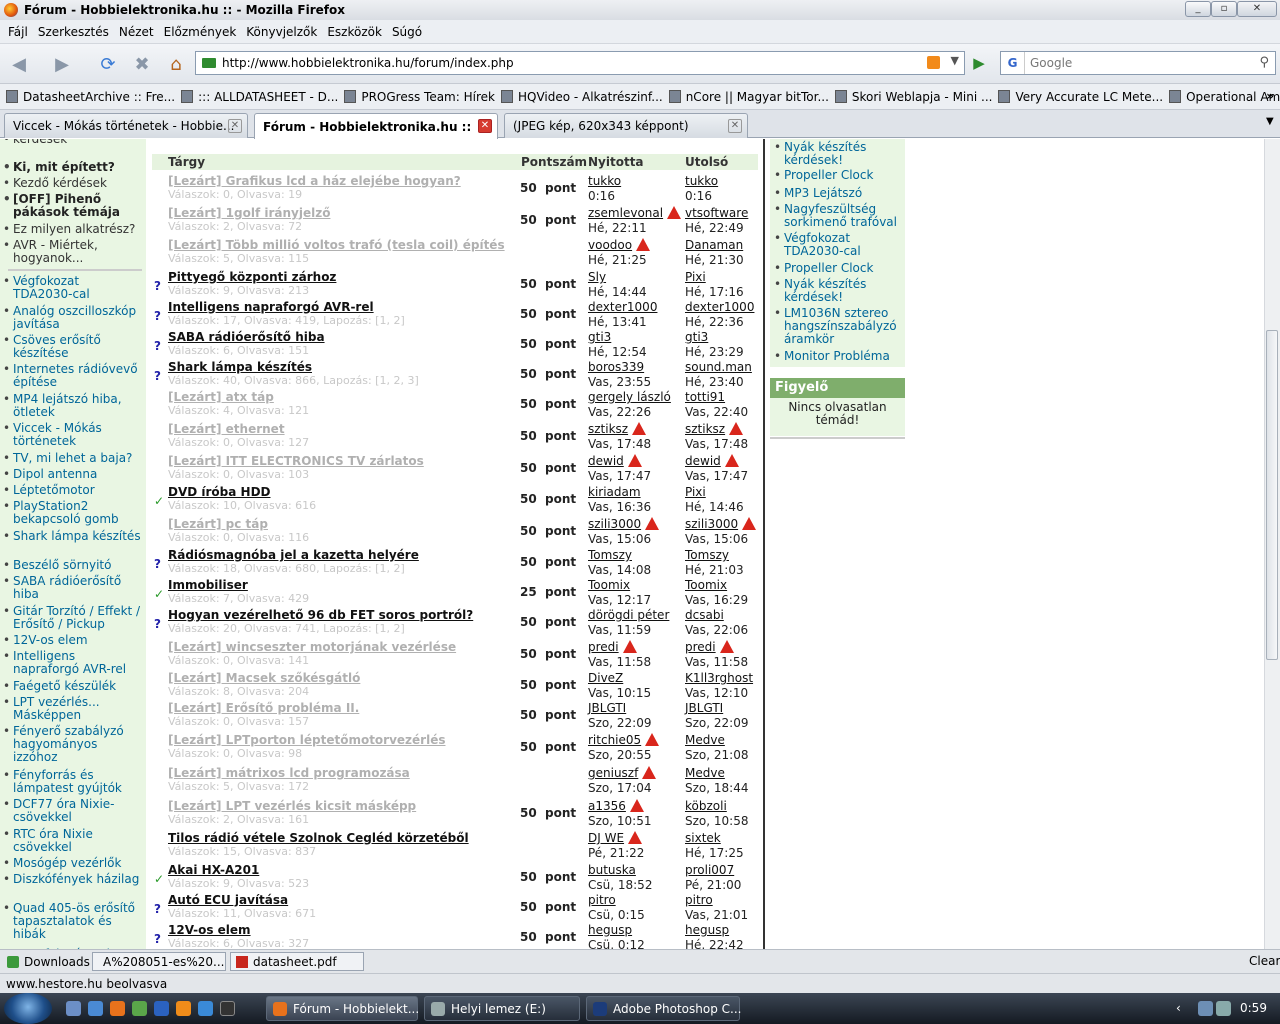 The width and height of the screenshot is (1280, 1024). What do you see at coordinates (213, 870) in the screenshot?
I see `topic-title-link: Akai HX-A201` at bounding box center [213, 870].